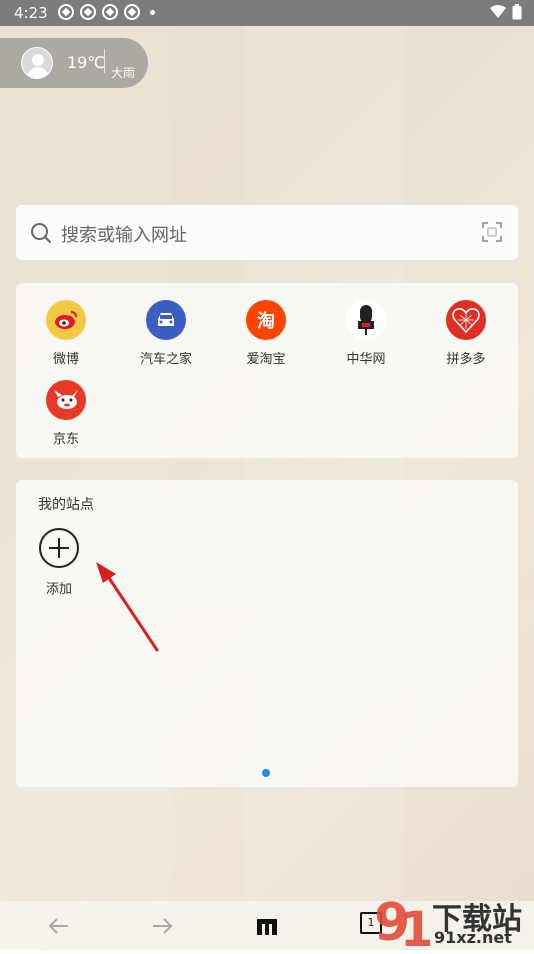 The height and width of the screenshot is (954, 534). What do you see at coordinates (104, 61) in the screenshot?
I see `divider` at bounding box center [104, 61].